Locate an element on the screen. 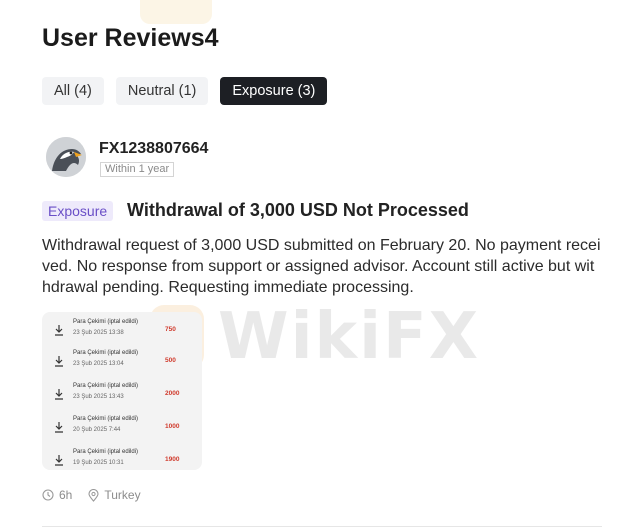 This screenshot has height=532, width=619. page-title: User Reviews4 is located at coordinates (130, 38).